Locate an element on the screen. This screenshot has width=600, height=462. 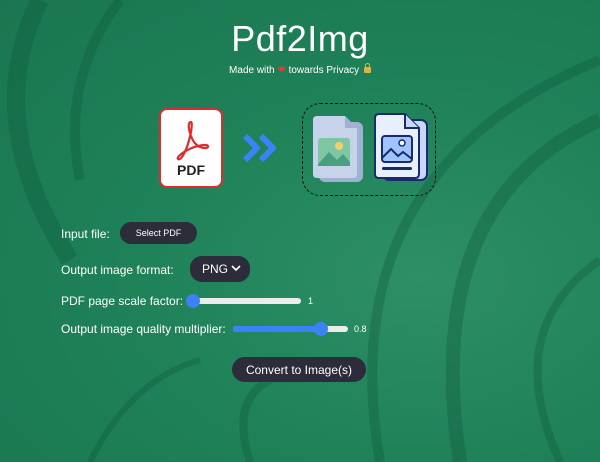
app-title: Pdf2Img is located at coordinates (300, 38).